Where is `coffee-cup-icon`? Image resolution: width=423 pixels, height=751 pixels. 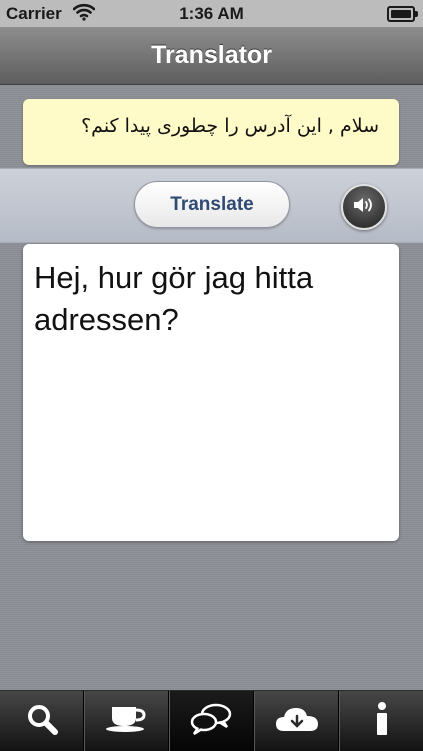
coffee-cup-icon is located at coordinates (127, 721).